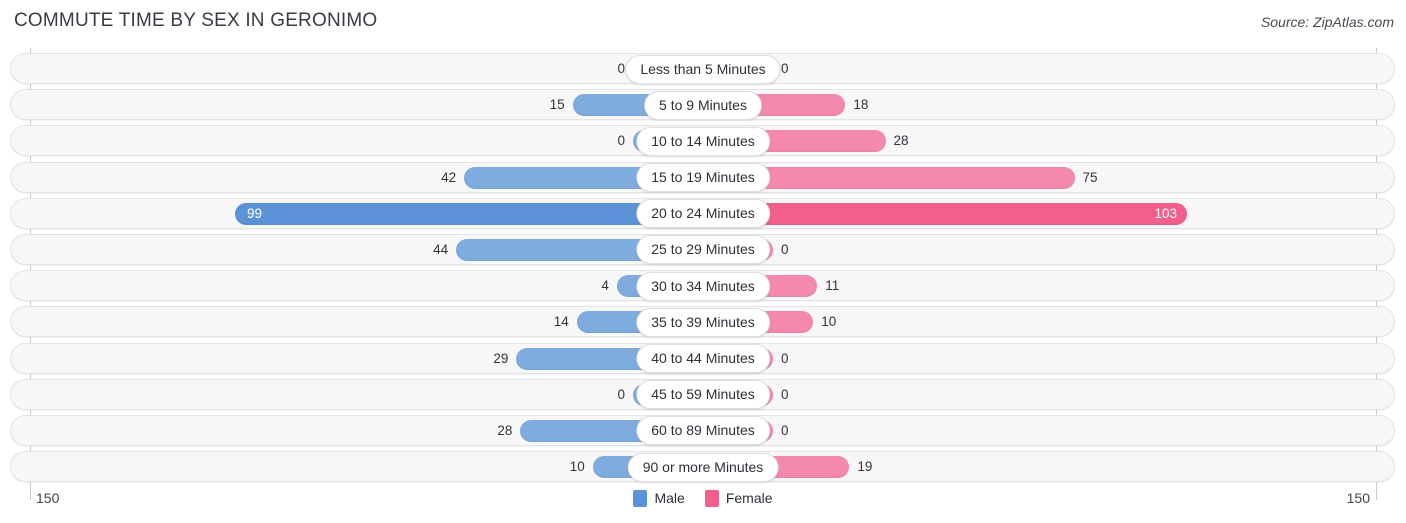 This screenshot has width=1406, height=523. I want to click on chart-row: 29 0 40 to 44 Minutes, so click(703, 359).